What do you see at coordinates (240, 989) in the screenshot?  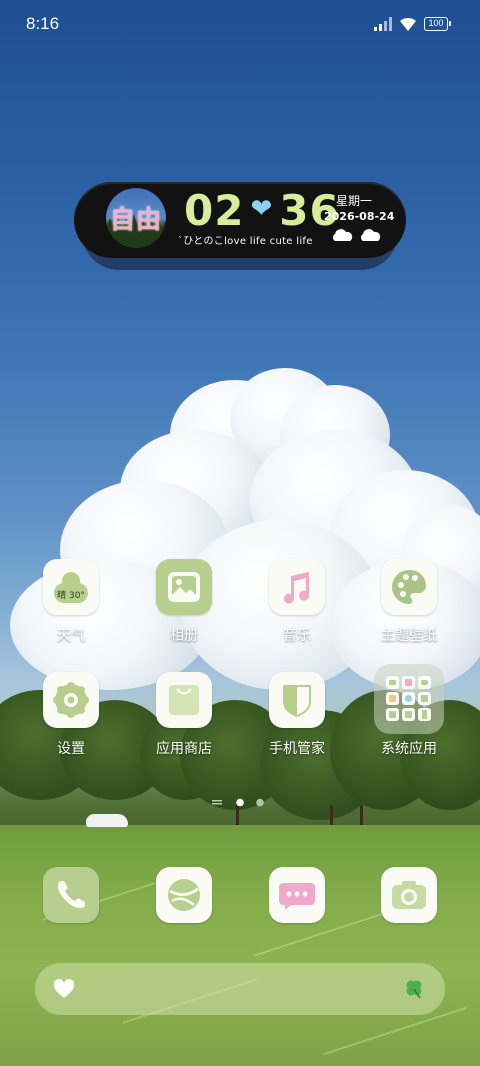 I see `search-bar` at bounding box center [240, 989].